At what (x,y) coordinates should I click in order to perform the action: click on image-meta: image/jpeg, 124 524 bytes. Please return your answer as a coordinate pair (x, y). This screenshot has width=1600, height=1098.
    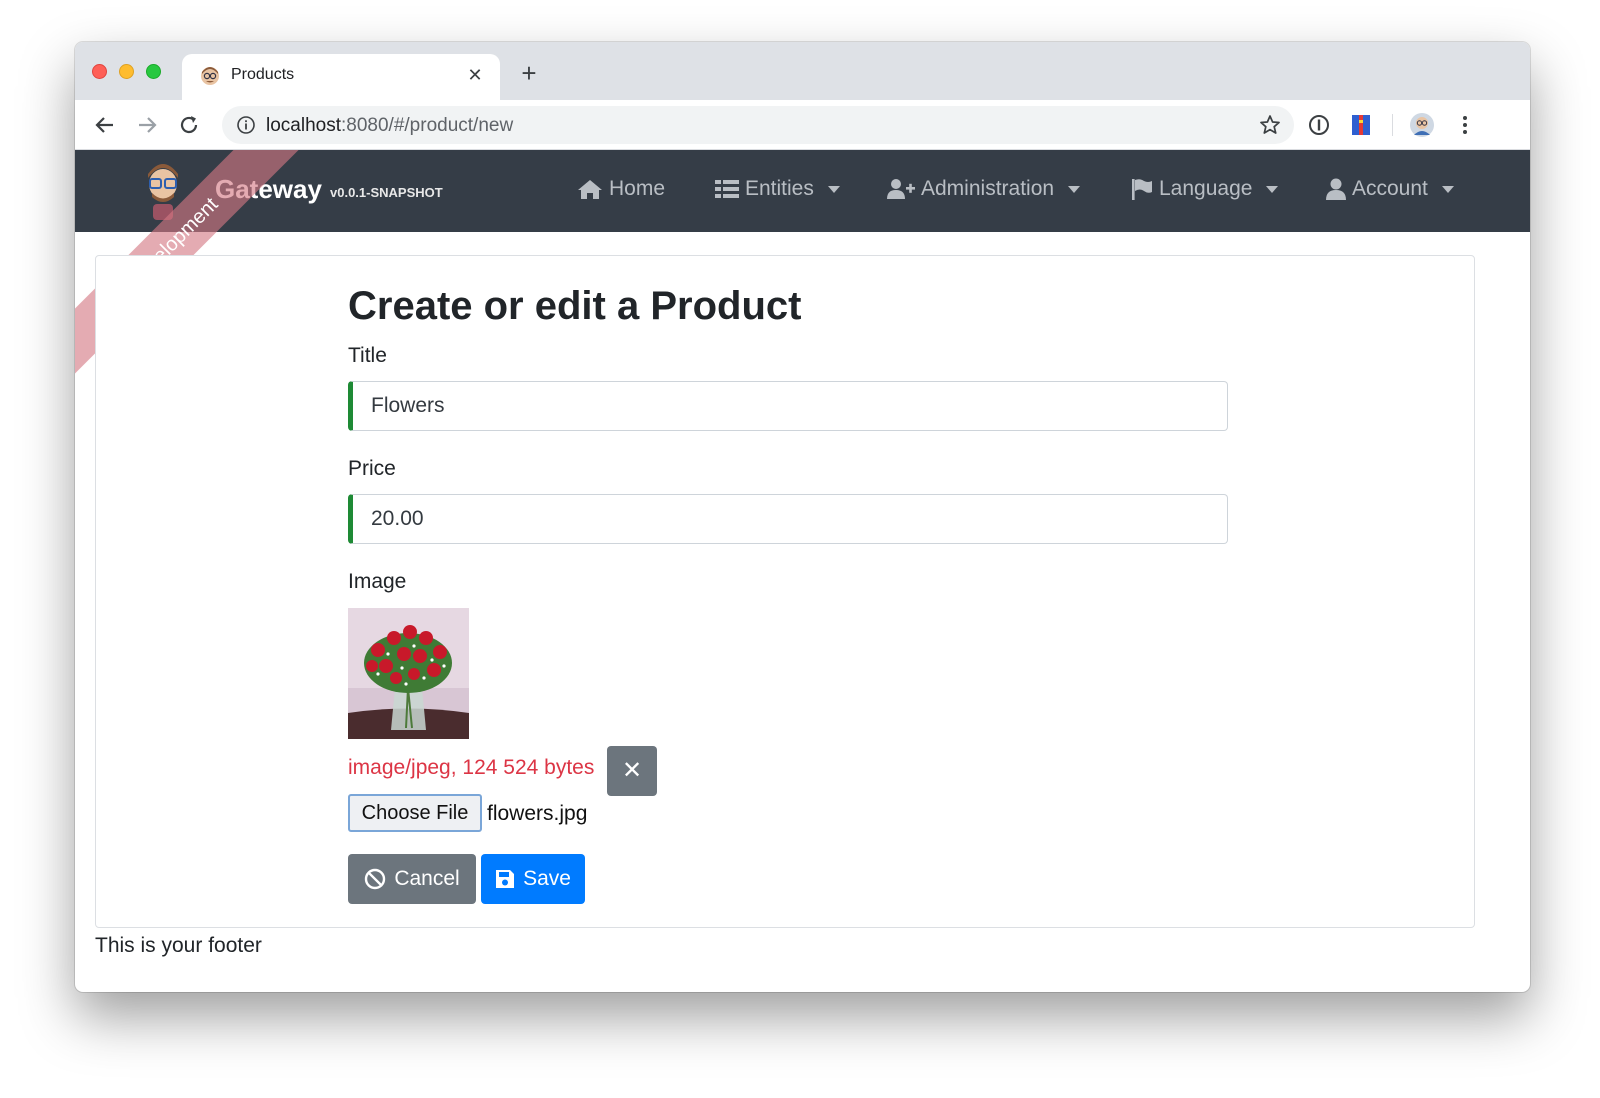
    Looking at the image, I should click on (471, 767).